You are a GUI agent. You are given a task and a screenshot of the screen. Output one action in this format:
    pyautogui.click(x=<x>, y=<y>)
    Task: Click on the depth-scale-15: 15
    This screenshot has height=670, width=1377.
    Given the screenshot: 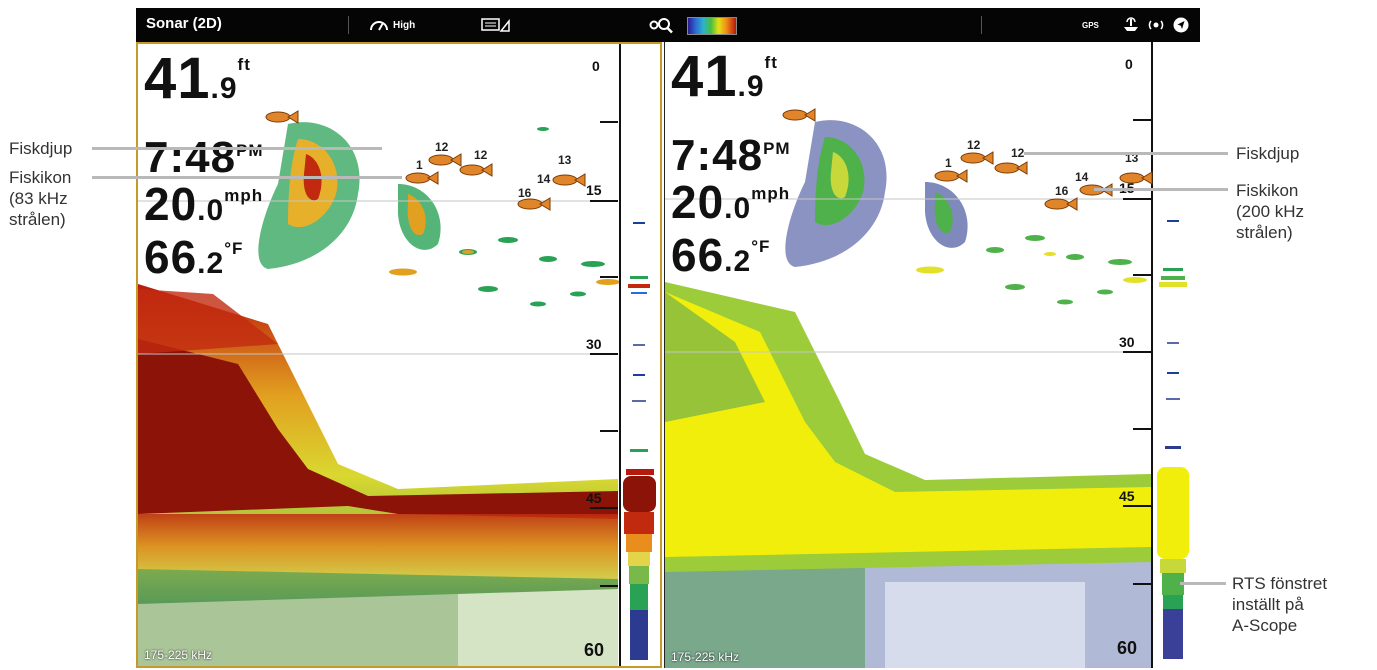 What is the action you would take?
    pyautogui.click(x=594, y=190)
    